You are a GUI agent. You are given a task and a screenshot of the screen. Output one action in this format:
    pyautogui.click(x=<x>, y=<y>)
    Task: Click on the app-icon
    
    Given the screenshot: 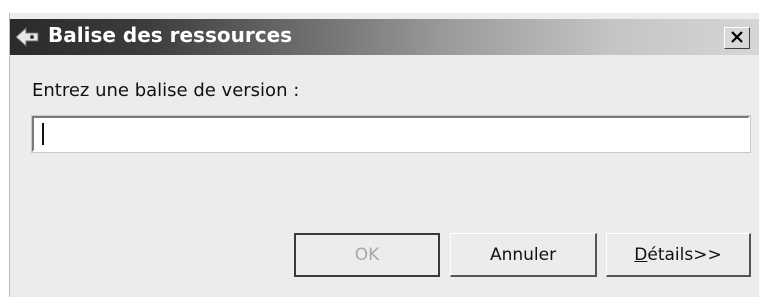 What is the action you would take?
    pyautogui.click(x=27, y=37)
    